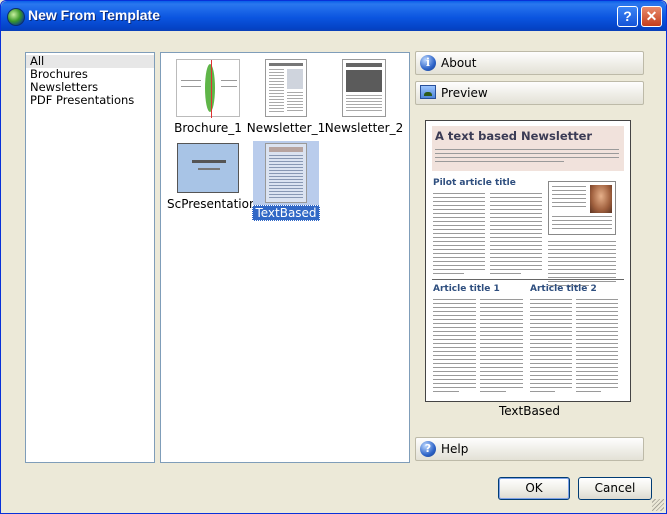 Image resolution: width=667 pixels, height=514 pixels. I want to click on help-button: ? Help, so click(529, 449).